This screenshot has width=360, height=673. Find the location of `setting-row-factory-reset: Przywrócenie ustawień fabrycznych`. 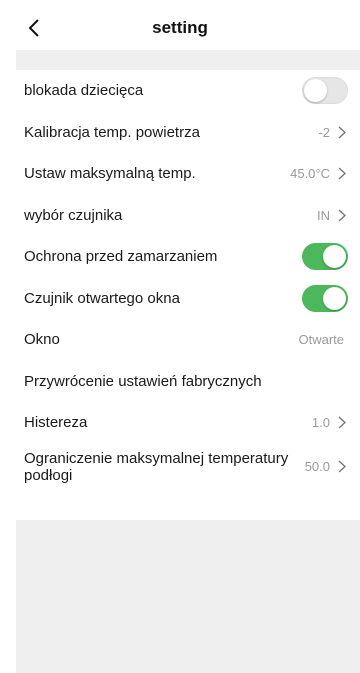

setting-row-factory-reset: Przywrócenie ustawień fabrycznych is located at coordinates (188, 382).